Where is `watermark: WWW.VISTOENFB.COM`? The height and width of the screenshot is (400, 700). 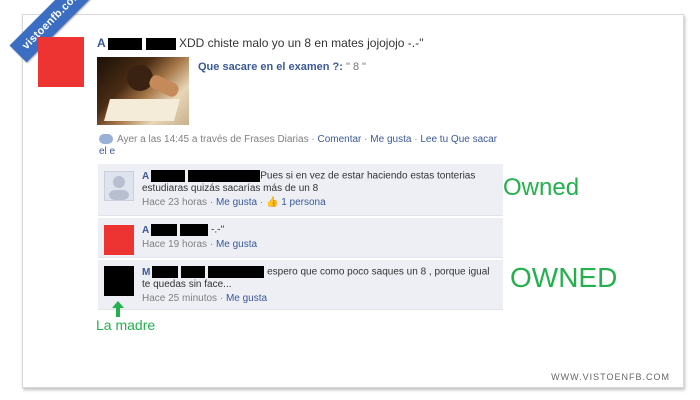
watermark: WWW.VISTOENFB.COM is located at coordinates (610, 377).